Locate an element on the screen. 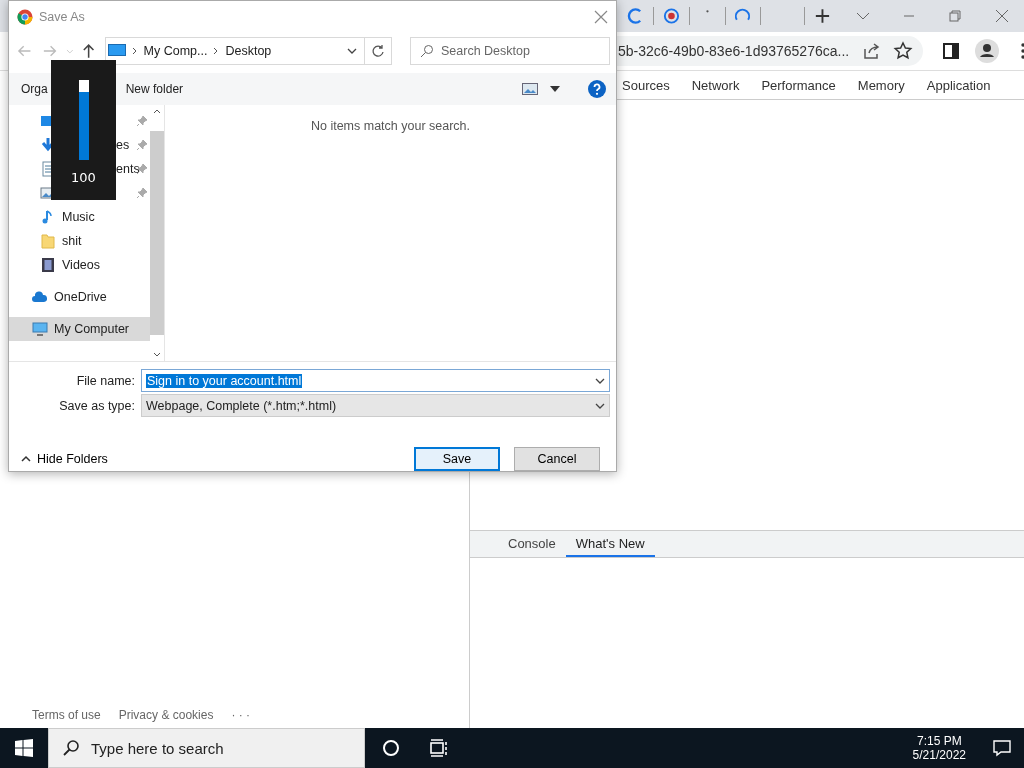 The image size is (1024, 768). volume-reading: 100 is located at coordinates (83, 177).